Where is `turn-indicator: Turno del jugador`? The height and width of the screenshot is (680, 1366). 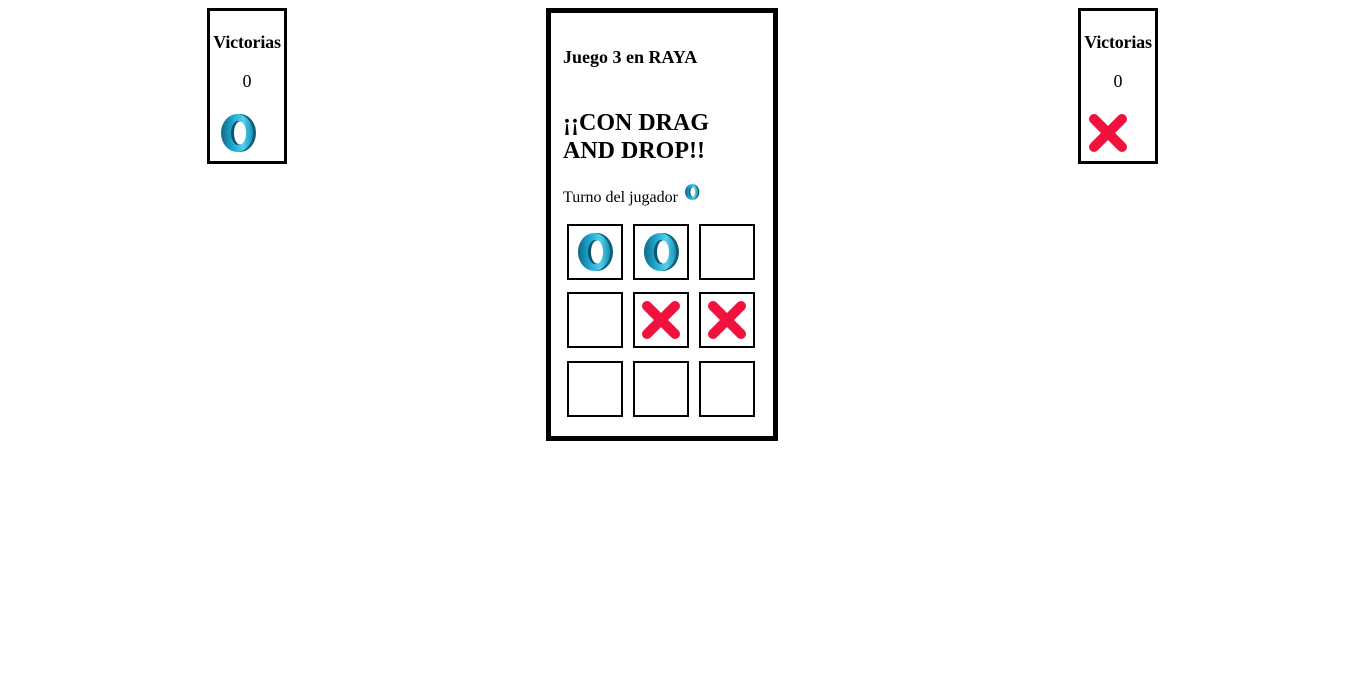
turn-indicator: Turno del jugador is located at coordinates (632, 198).